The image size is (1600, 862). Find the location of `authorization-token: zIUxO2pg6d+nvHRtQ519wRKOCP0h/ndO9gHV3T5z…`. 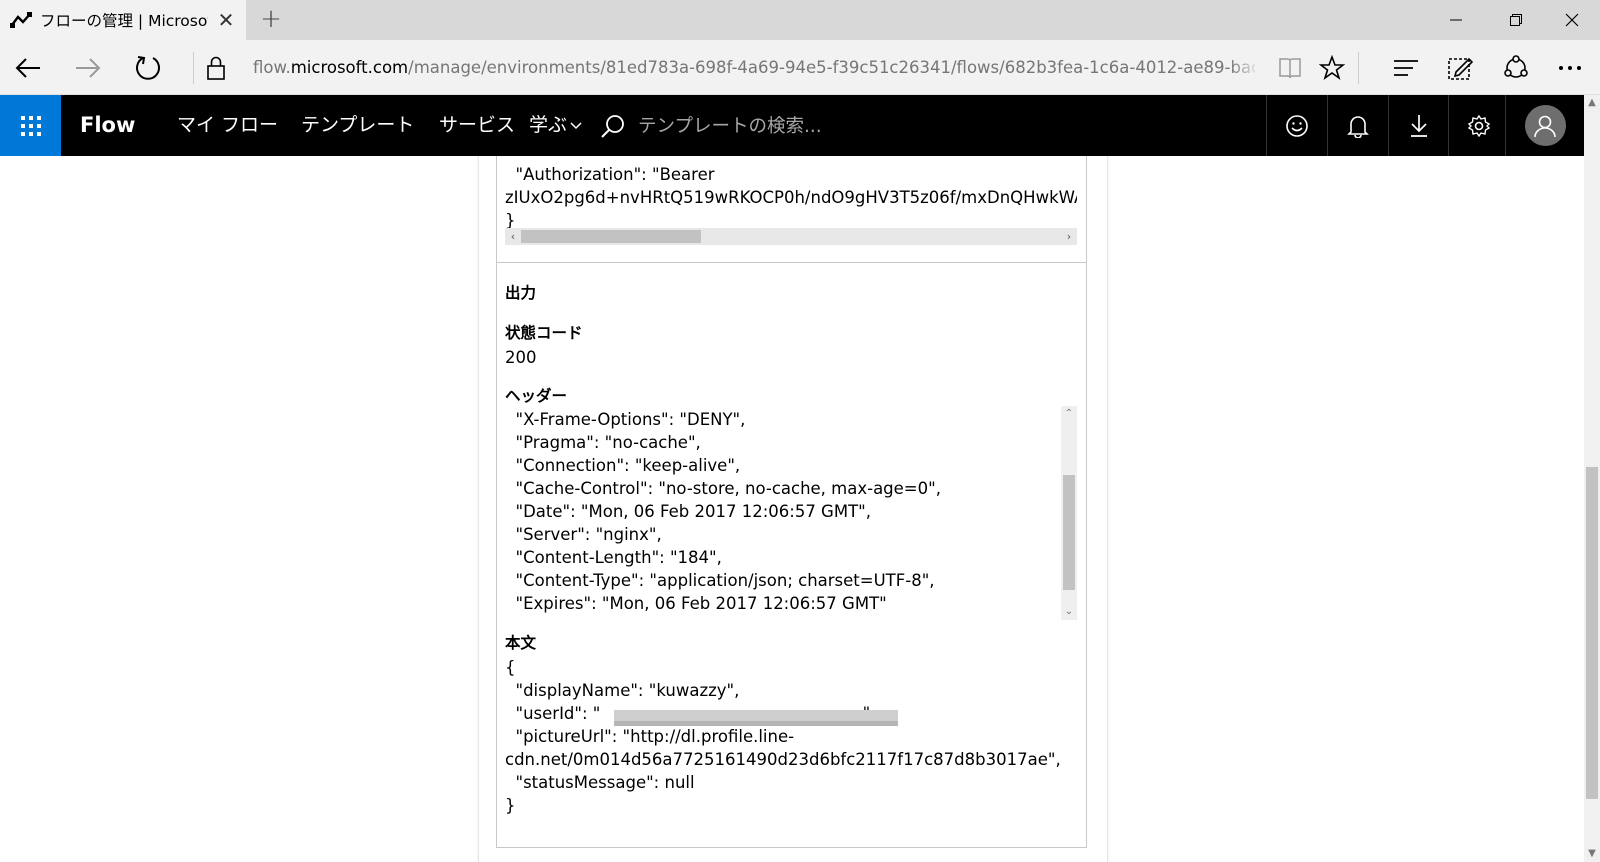

authorization-token: zIUxO2pg6d+nvHRtQ519wRKOCP0h/ndO9gHV3T5z… is located at coordinates (791, 197).